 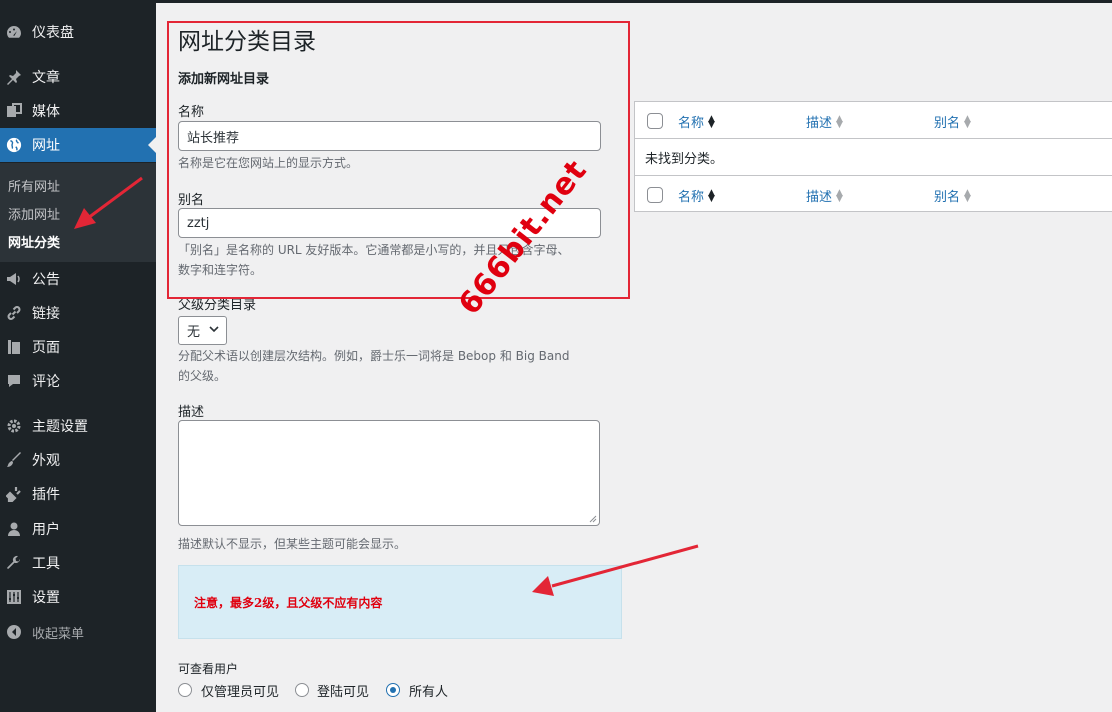 I want to click on annotation-arrow-notice, so click(x=615, y=570).